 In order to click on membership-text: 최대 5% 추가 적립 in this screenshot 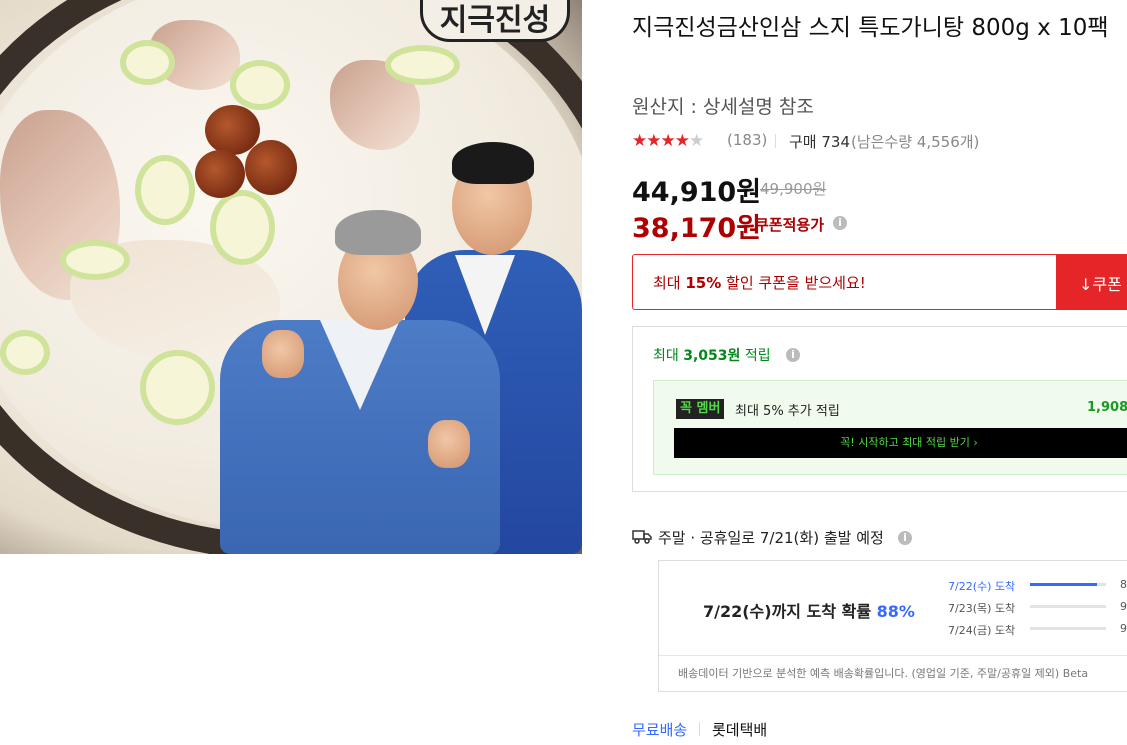, I will do `click(787, 411)`.